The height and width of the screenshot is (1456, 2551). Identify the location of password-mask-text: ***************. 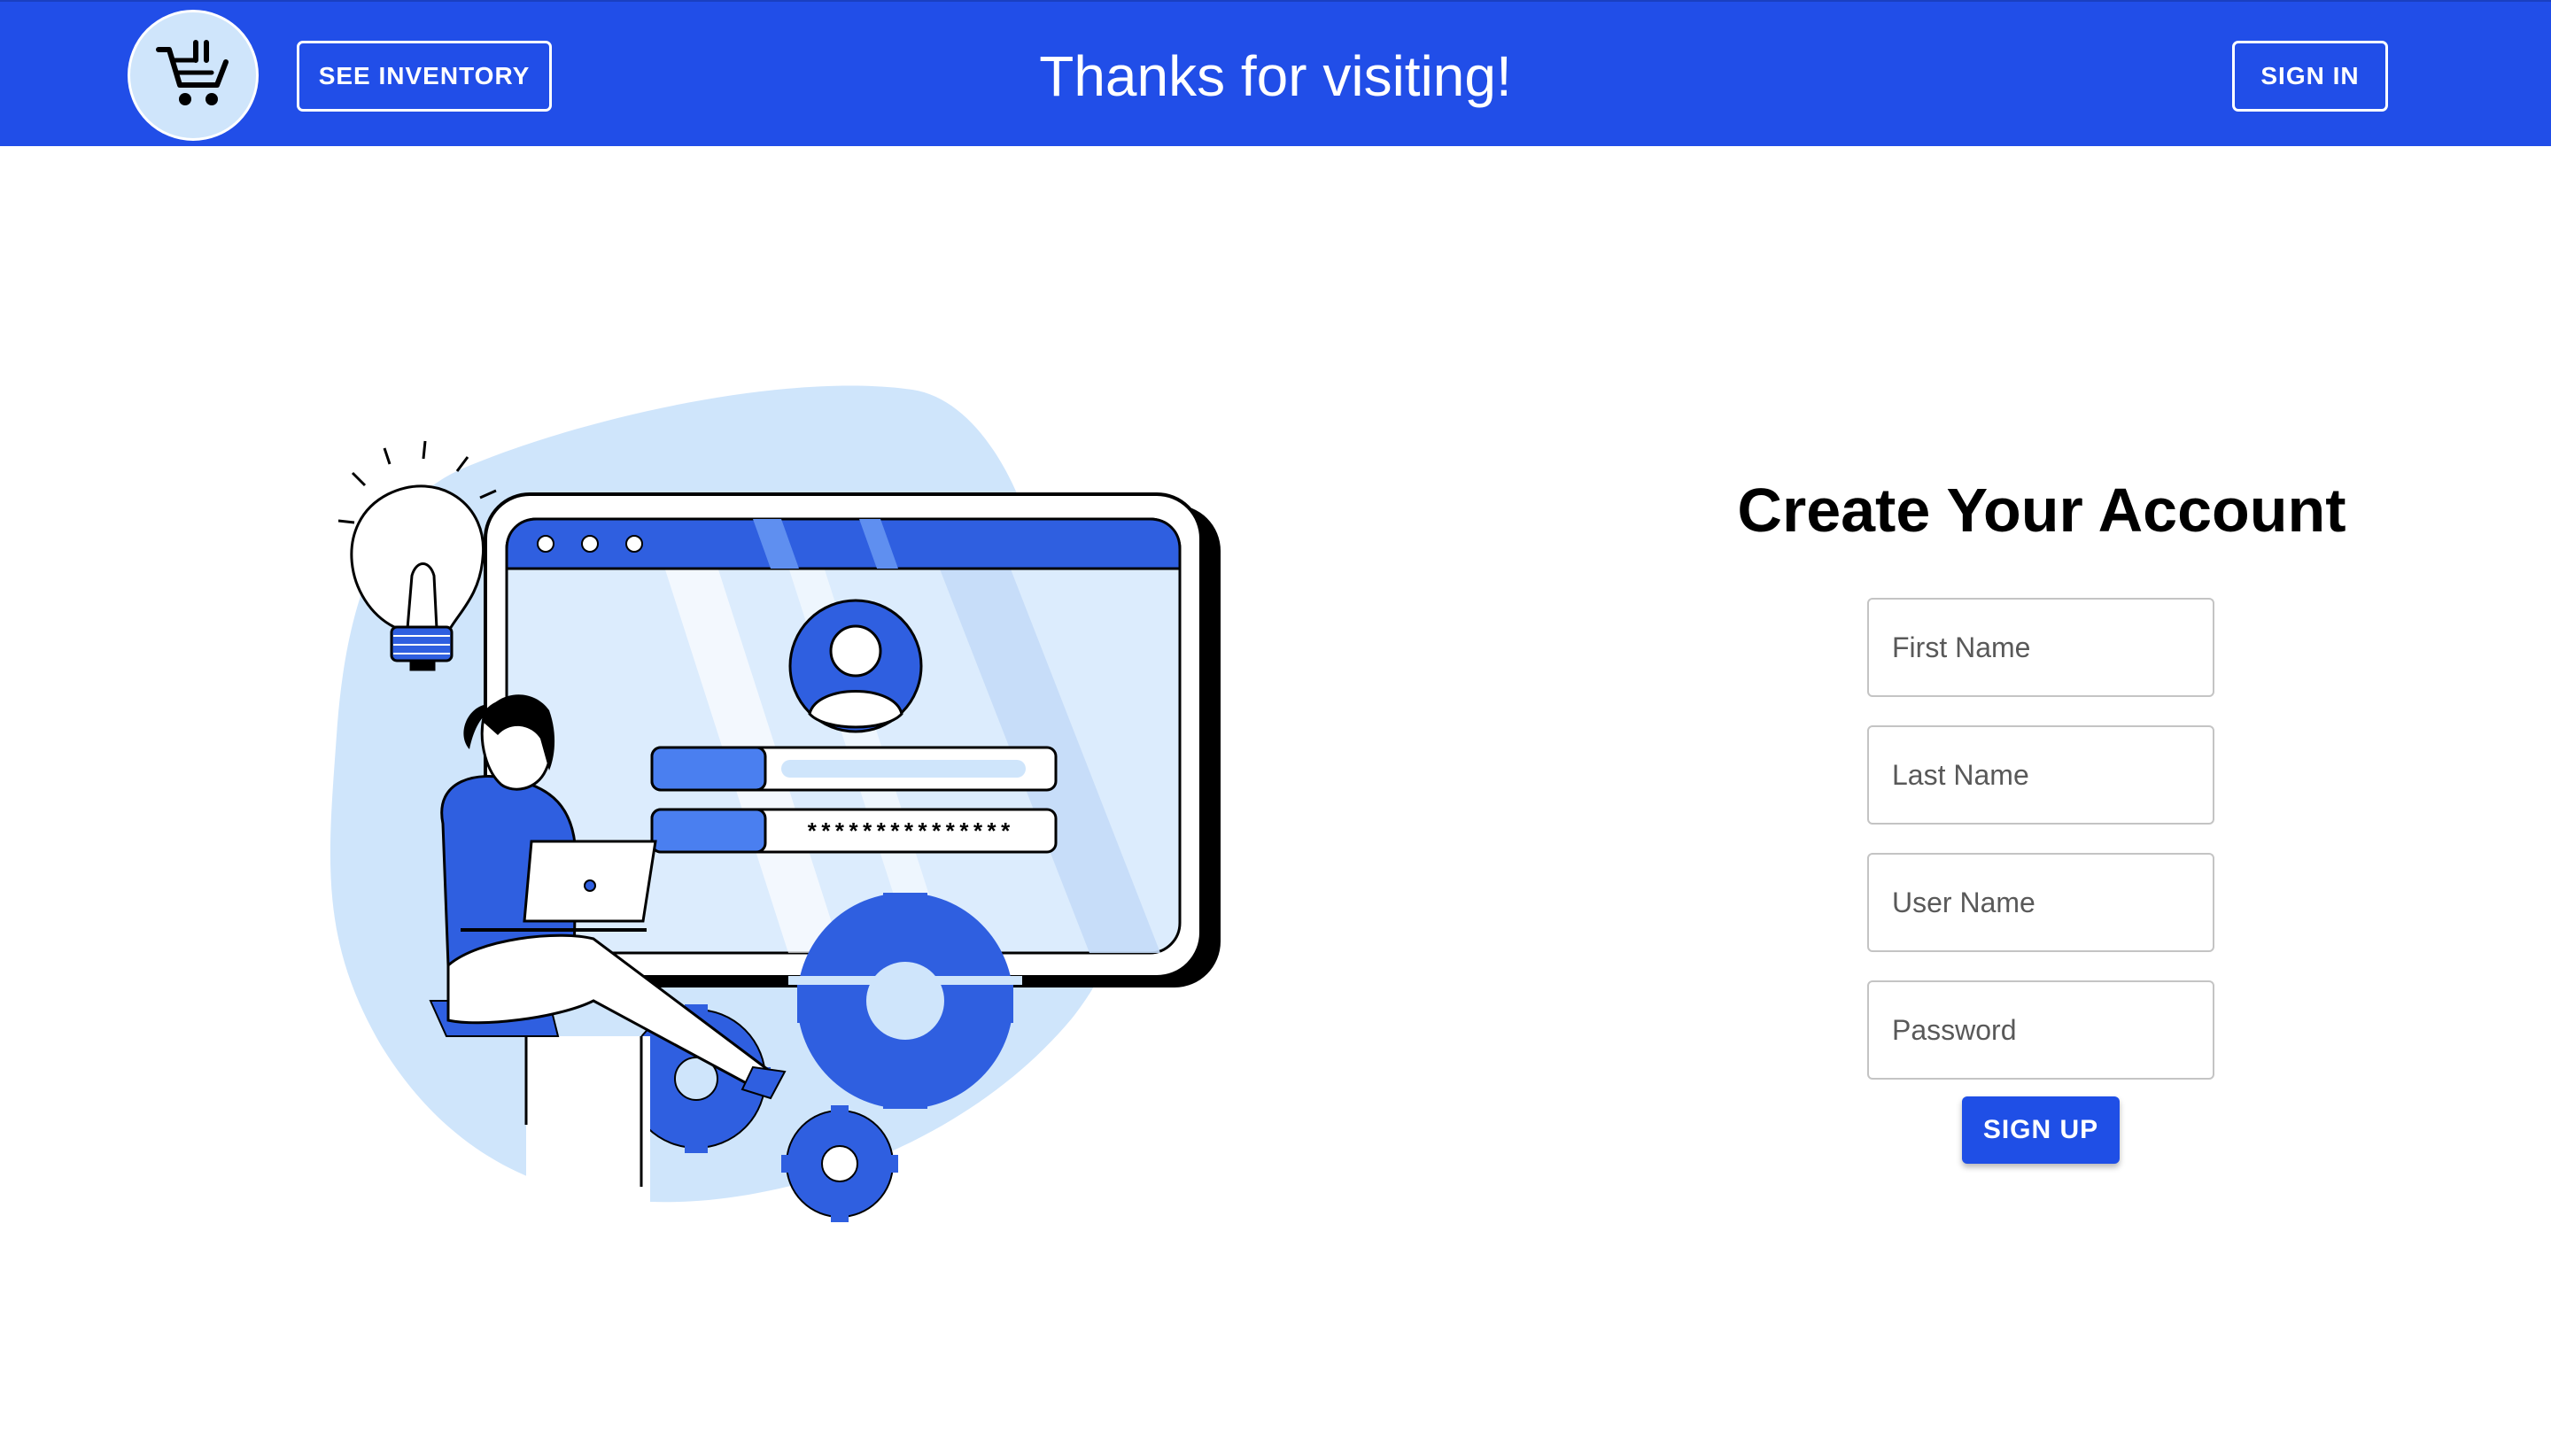
(909, 834).